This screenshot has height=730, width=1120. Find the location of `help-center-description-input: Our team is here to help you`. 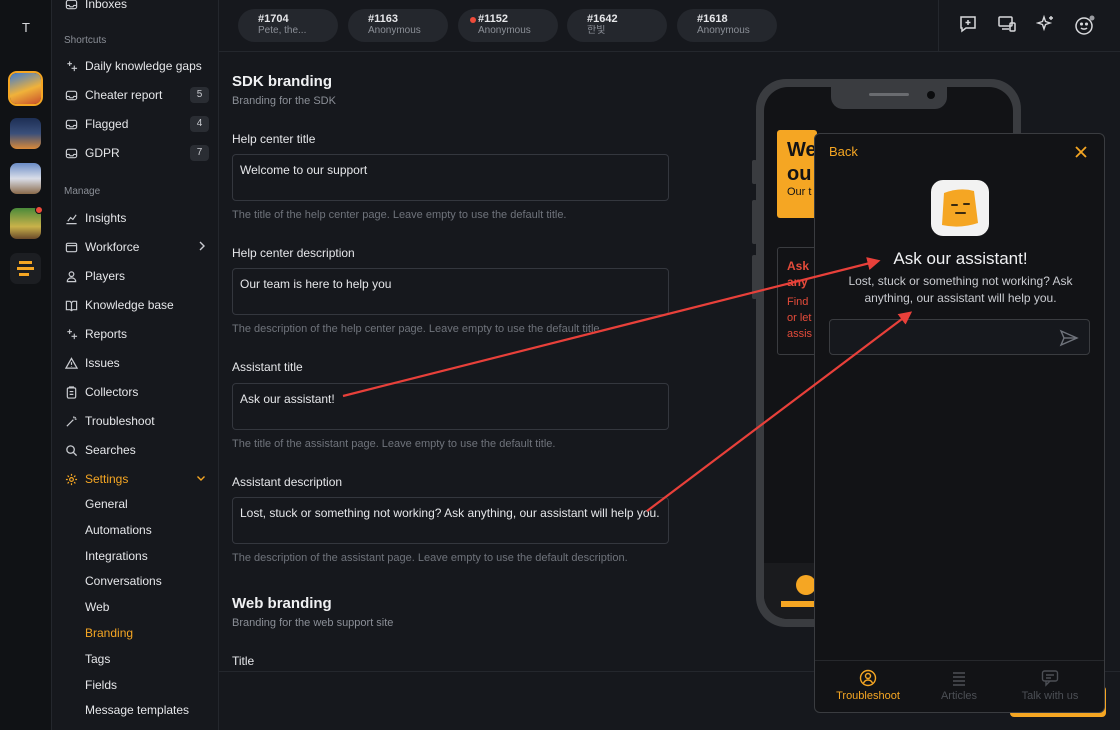

help-center-description-input: Our team is here to help you is located at coordinates (450, 291).